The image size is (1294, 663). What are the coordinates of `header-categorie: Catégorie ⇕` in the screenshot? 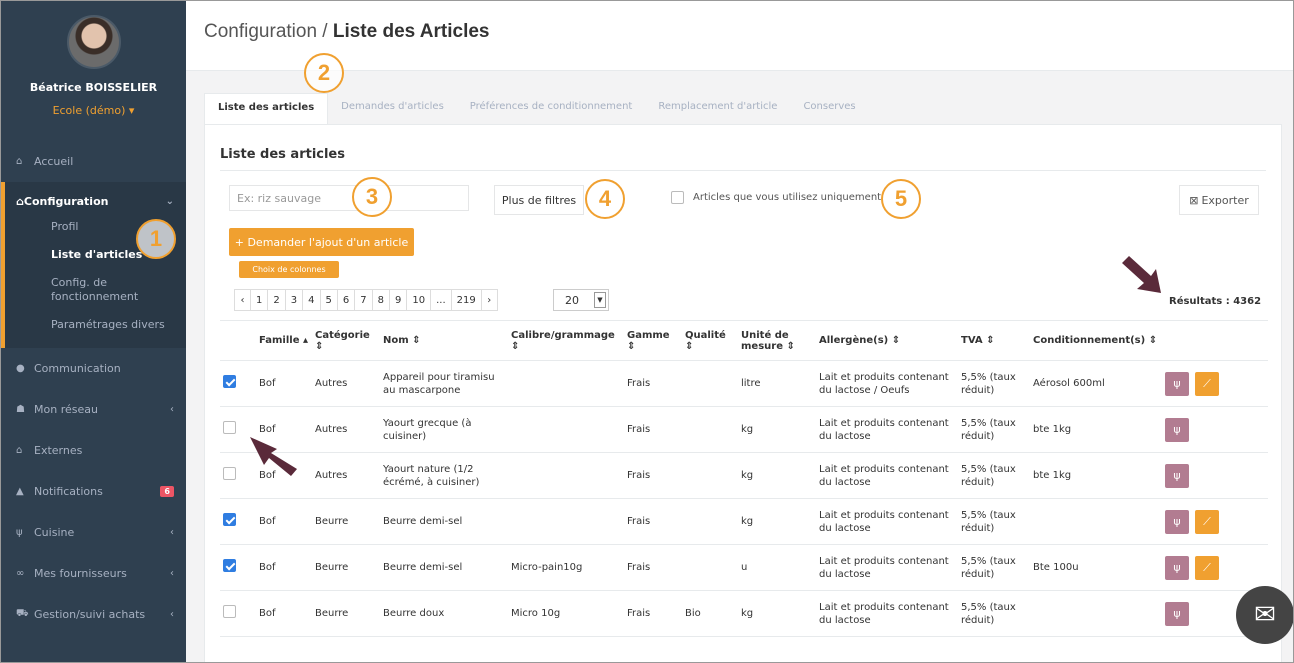 It's located at (346, 340).